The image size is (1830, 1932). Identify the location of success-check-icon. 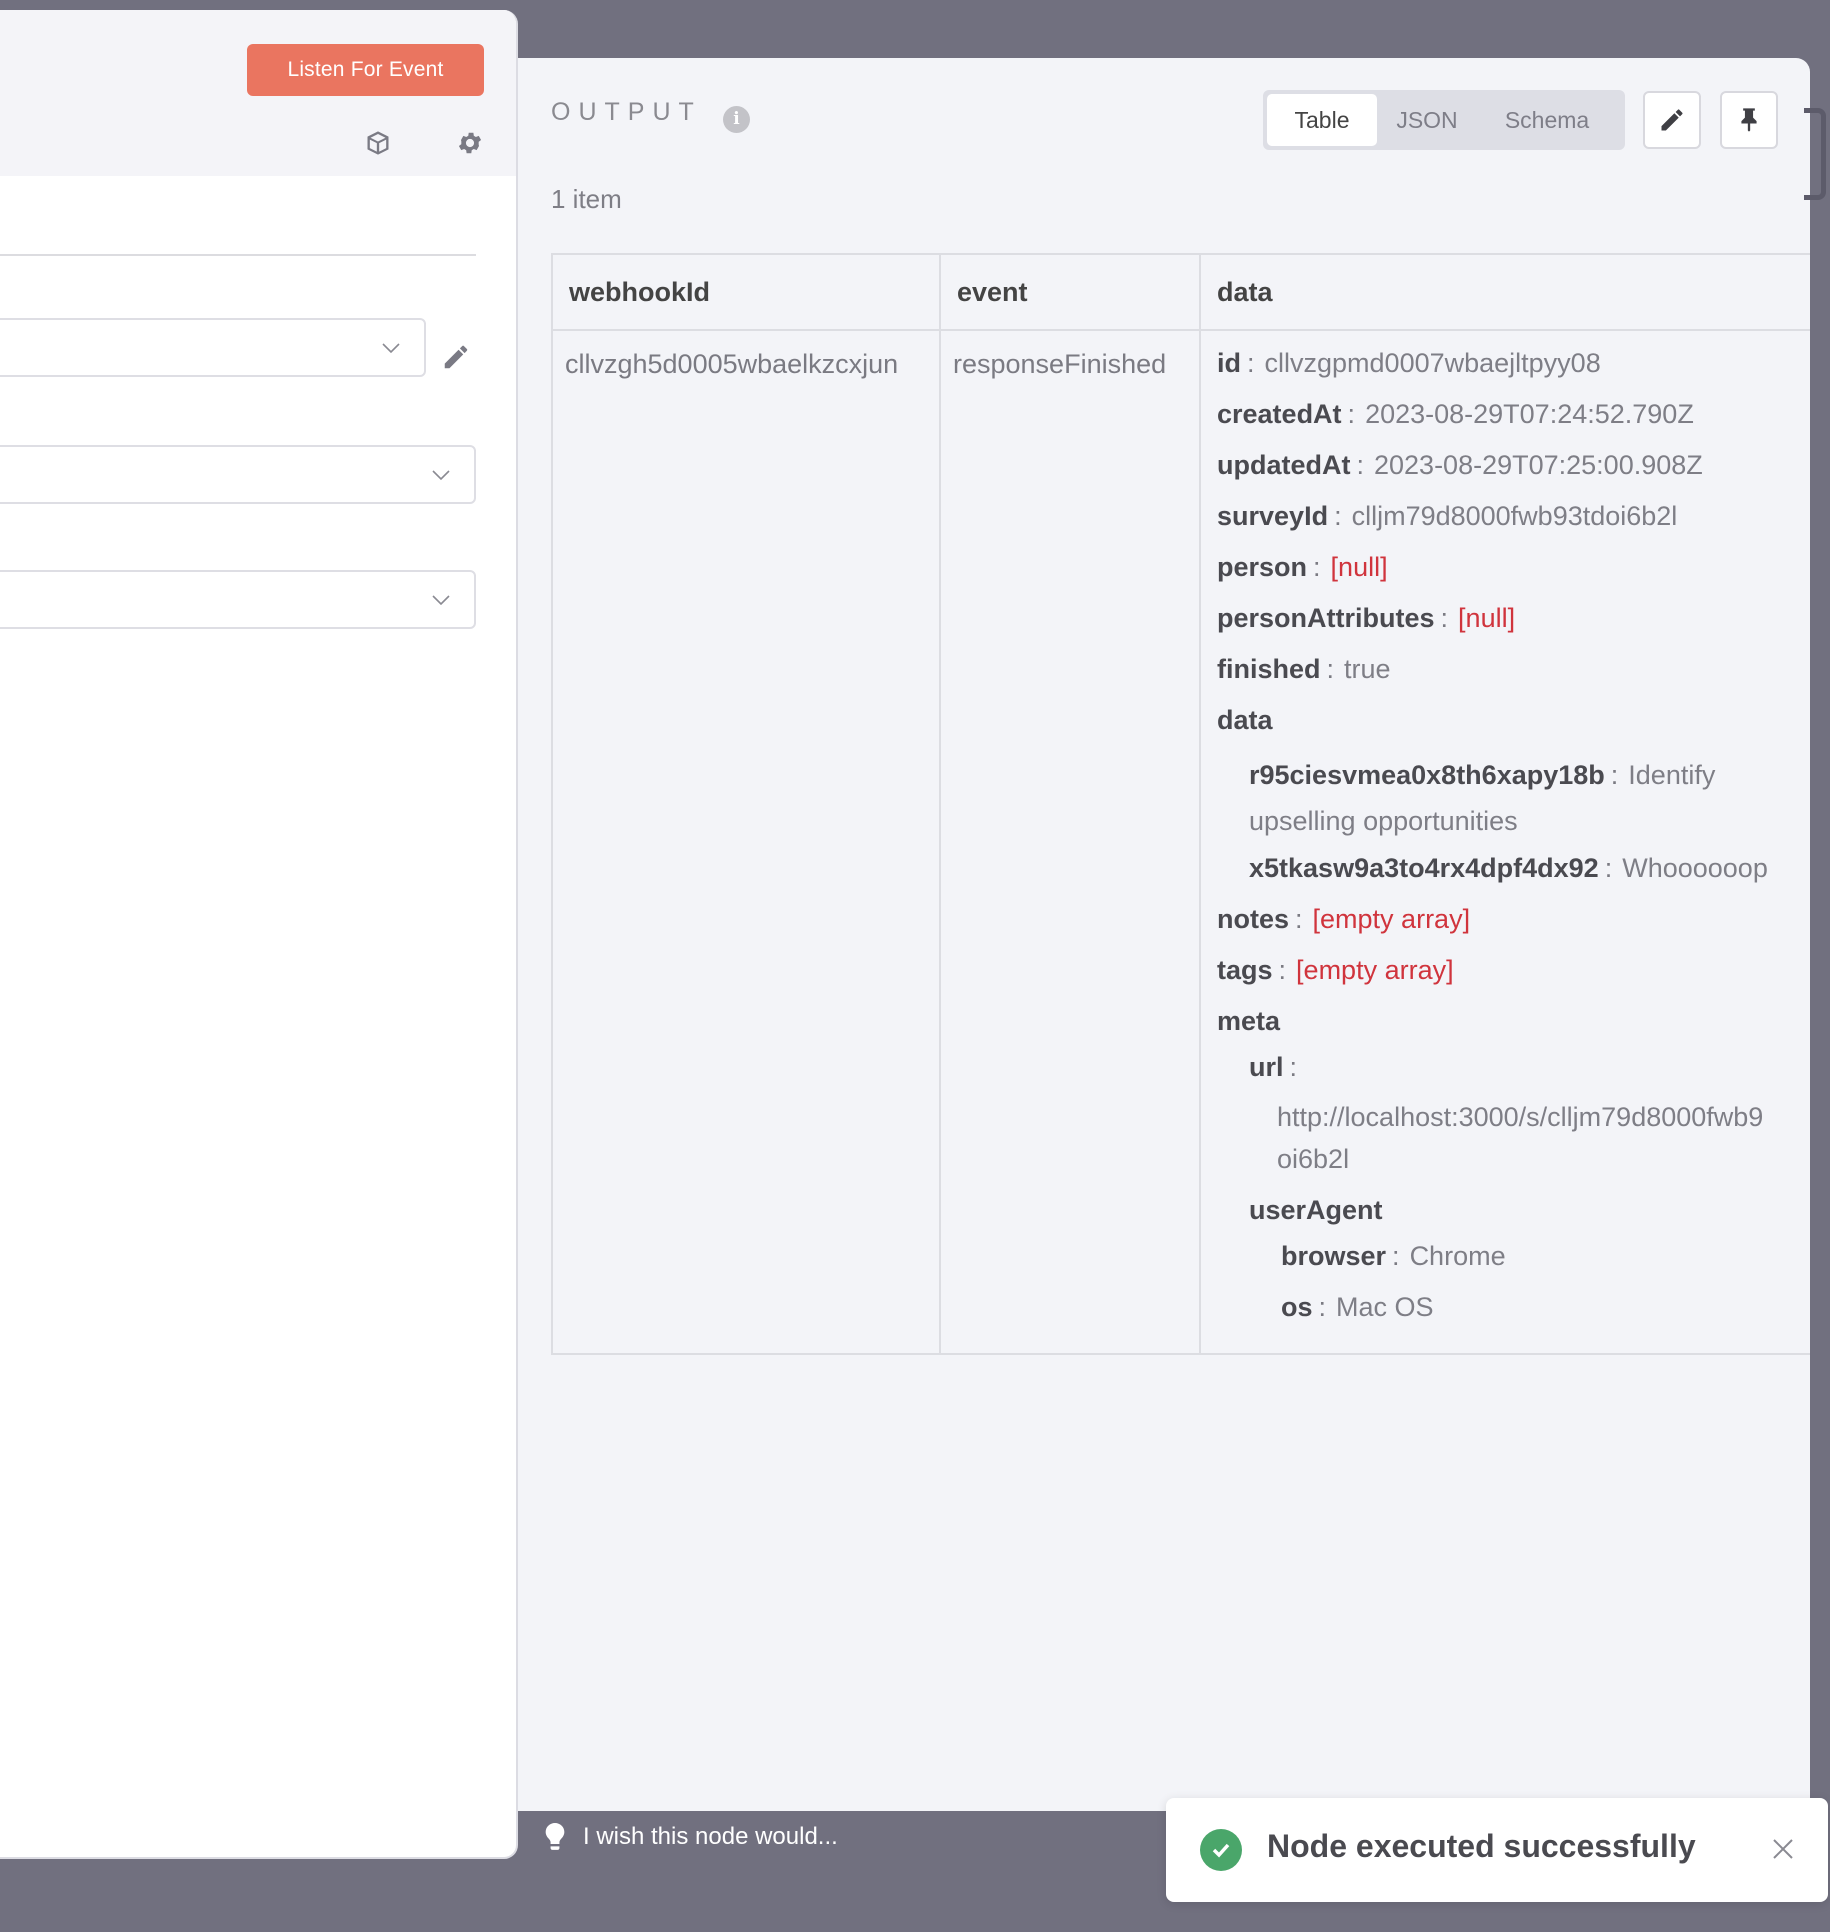
(1221, 1850).